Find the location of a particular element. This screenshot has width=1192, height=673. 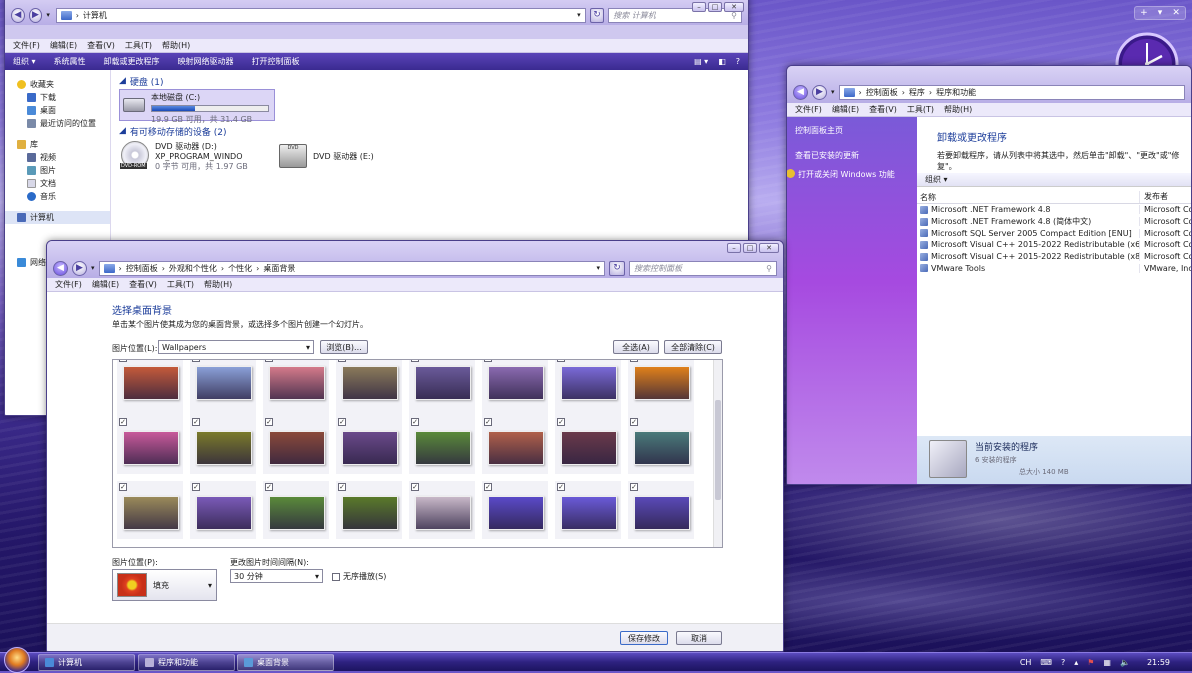

hdd-section-header: ◢ 硬盘 (1) is located at coordinates (429, 81).